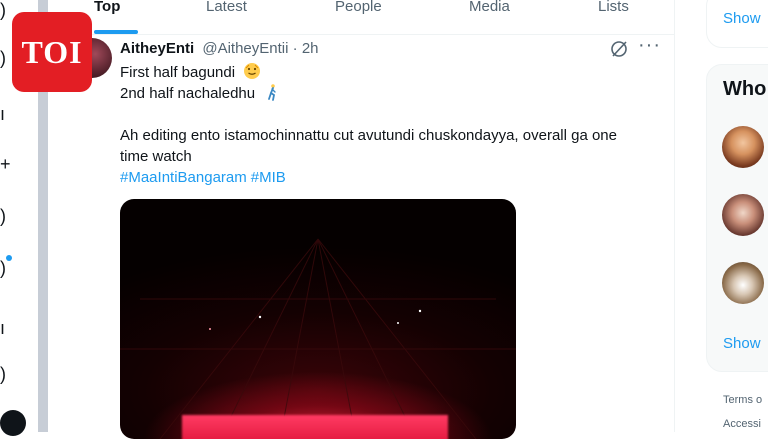  Describe the element at coordinates (6, 374) in the screenshot. I see `nav-icon-8: )` at that location.